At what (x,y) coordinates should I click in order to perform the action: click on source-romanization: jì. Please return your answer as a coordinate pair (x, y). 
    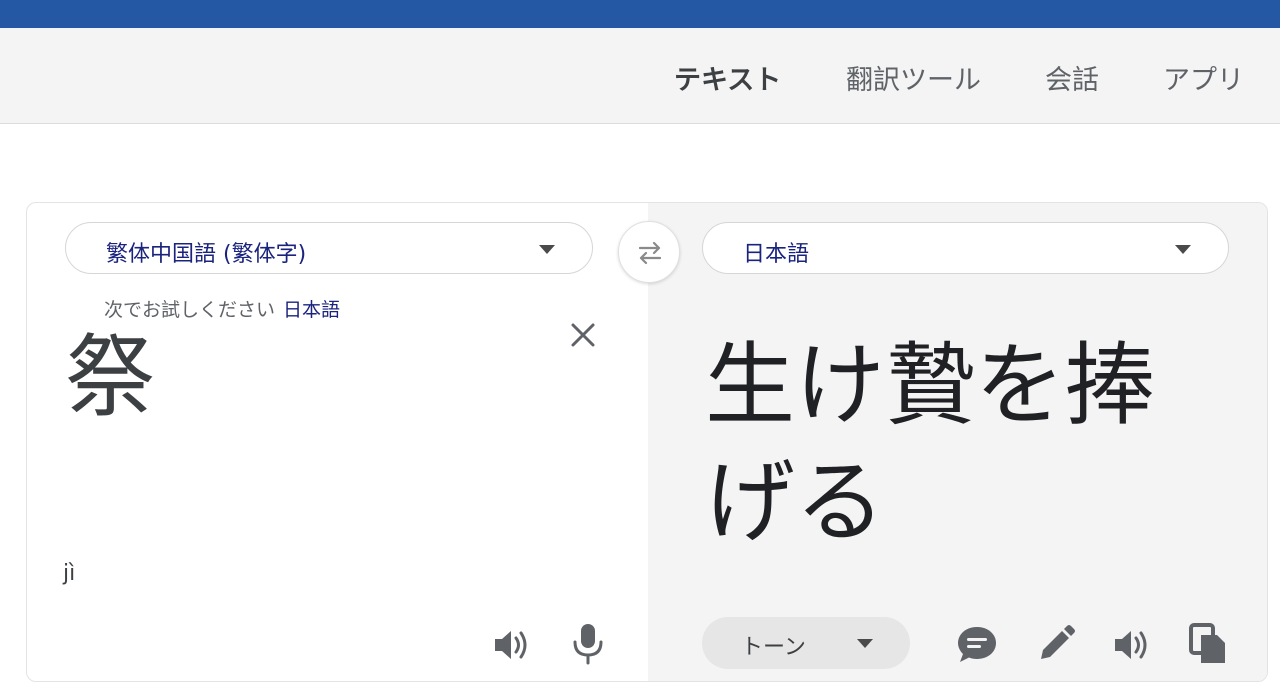
    Looking at the image, I should click on (69, 573).